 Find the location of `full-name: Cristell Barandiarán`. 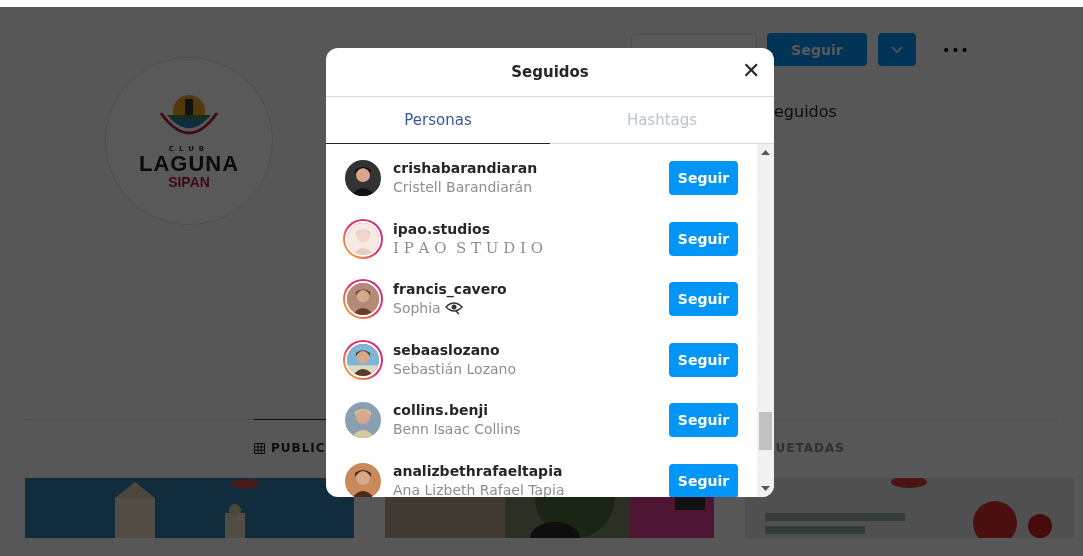

full-name: Cristell Barandiarán is located at coordinates (462, 188).